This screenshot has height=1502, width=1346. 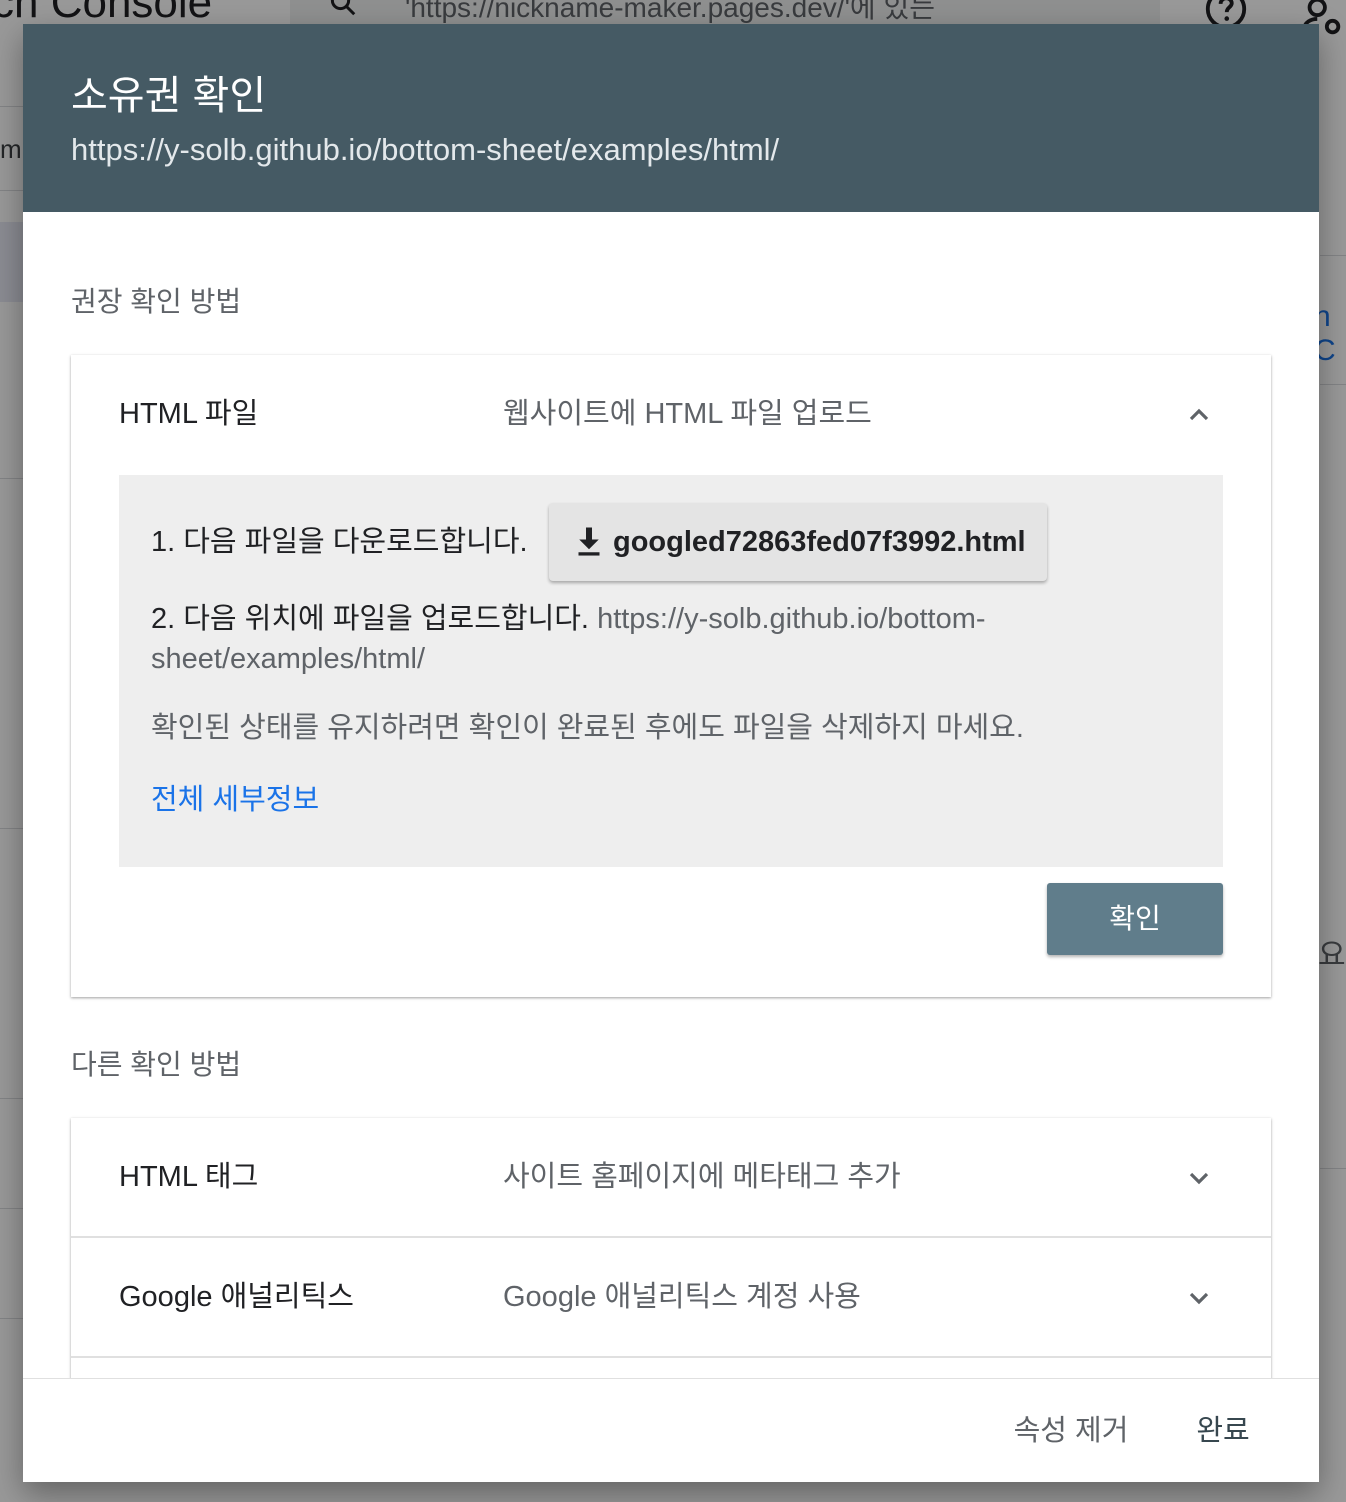 What do you see at coordinates (819, 542) in the screenshot?
I see `download-file-name: googled72863fed07f3992.html` at bounding box center [819, 542].